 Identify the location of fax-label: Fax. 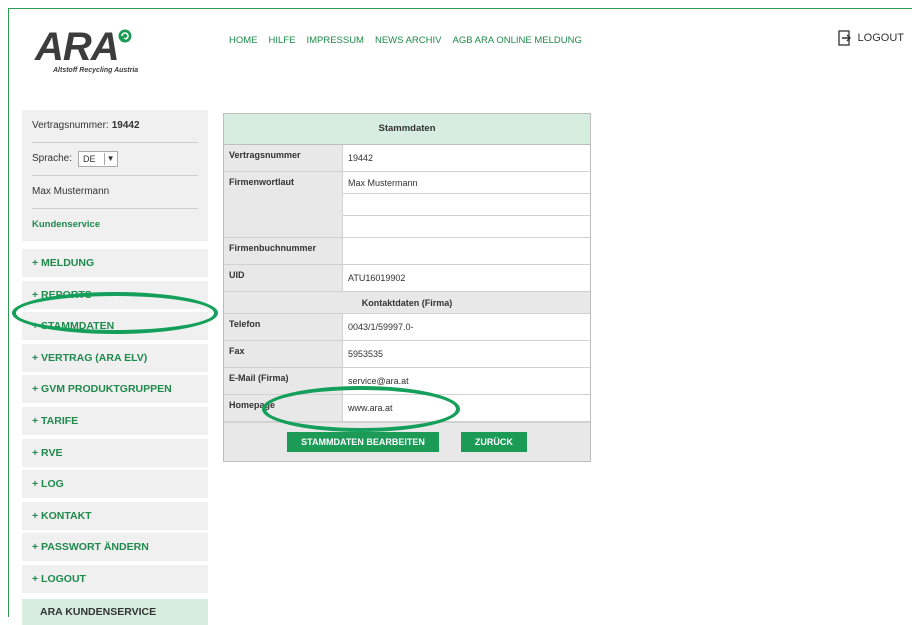
(283, 354).